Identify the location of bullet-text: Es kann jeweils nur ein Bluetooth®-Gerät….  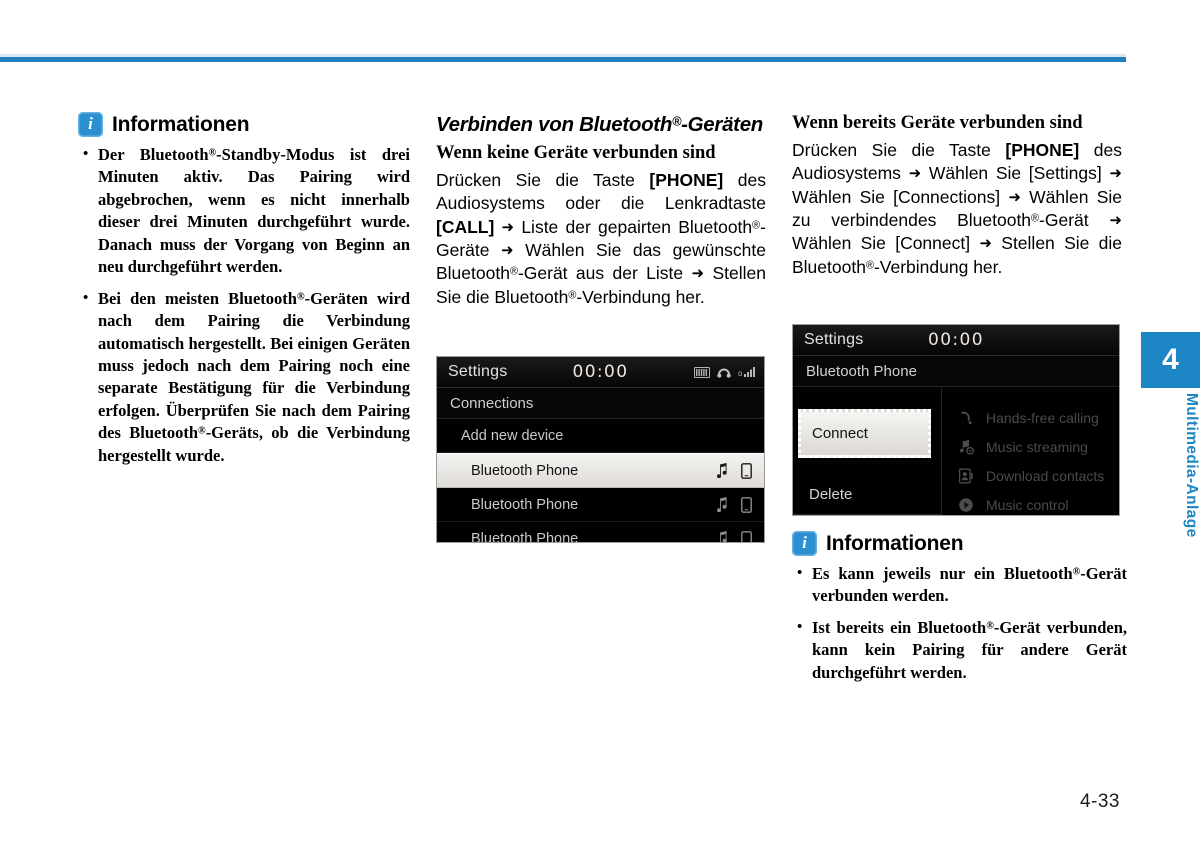
(969, 585).